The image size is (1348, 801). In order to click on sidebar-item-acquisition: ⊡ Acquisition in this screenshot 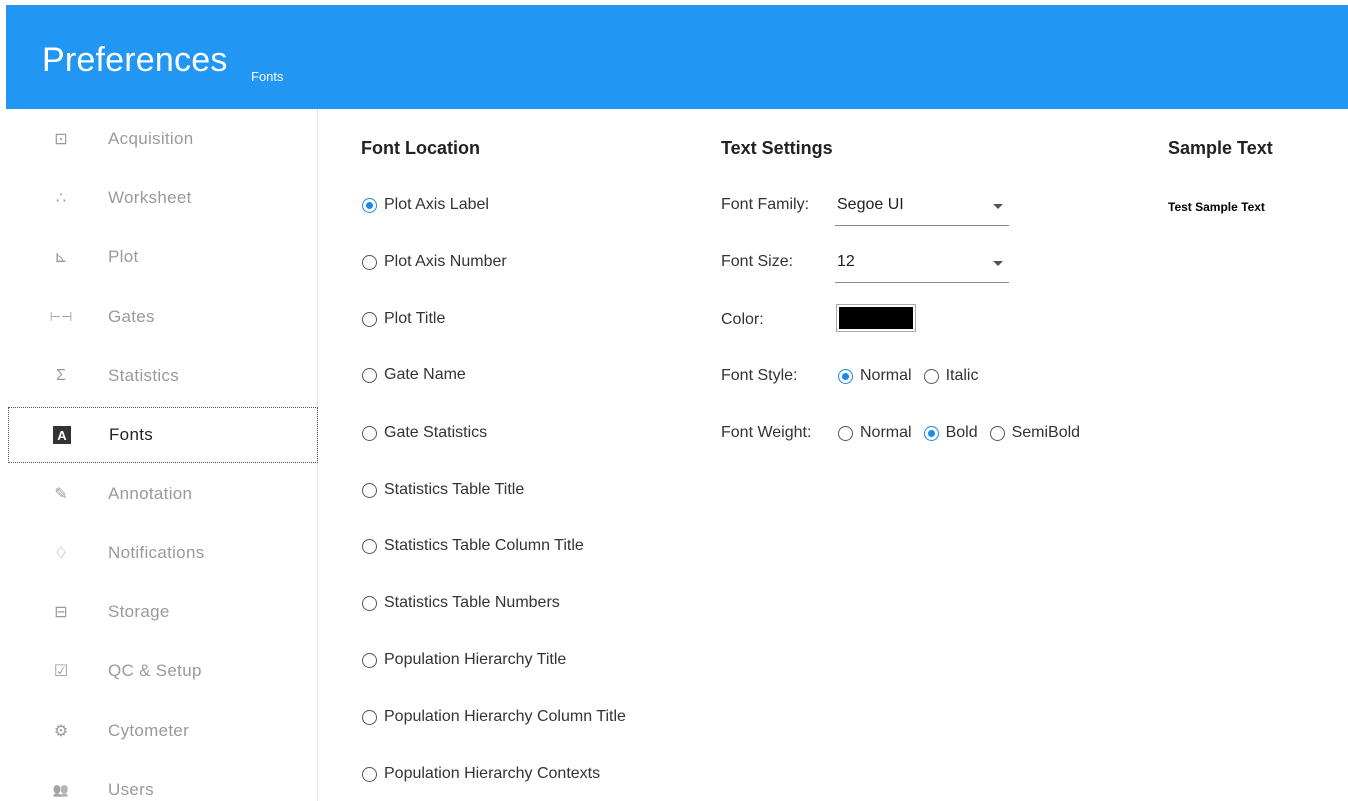, I will do `click(162, 139)`.